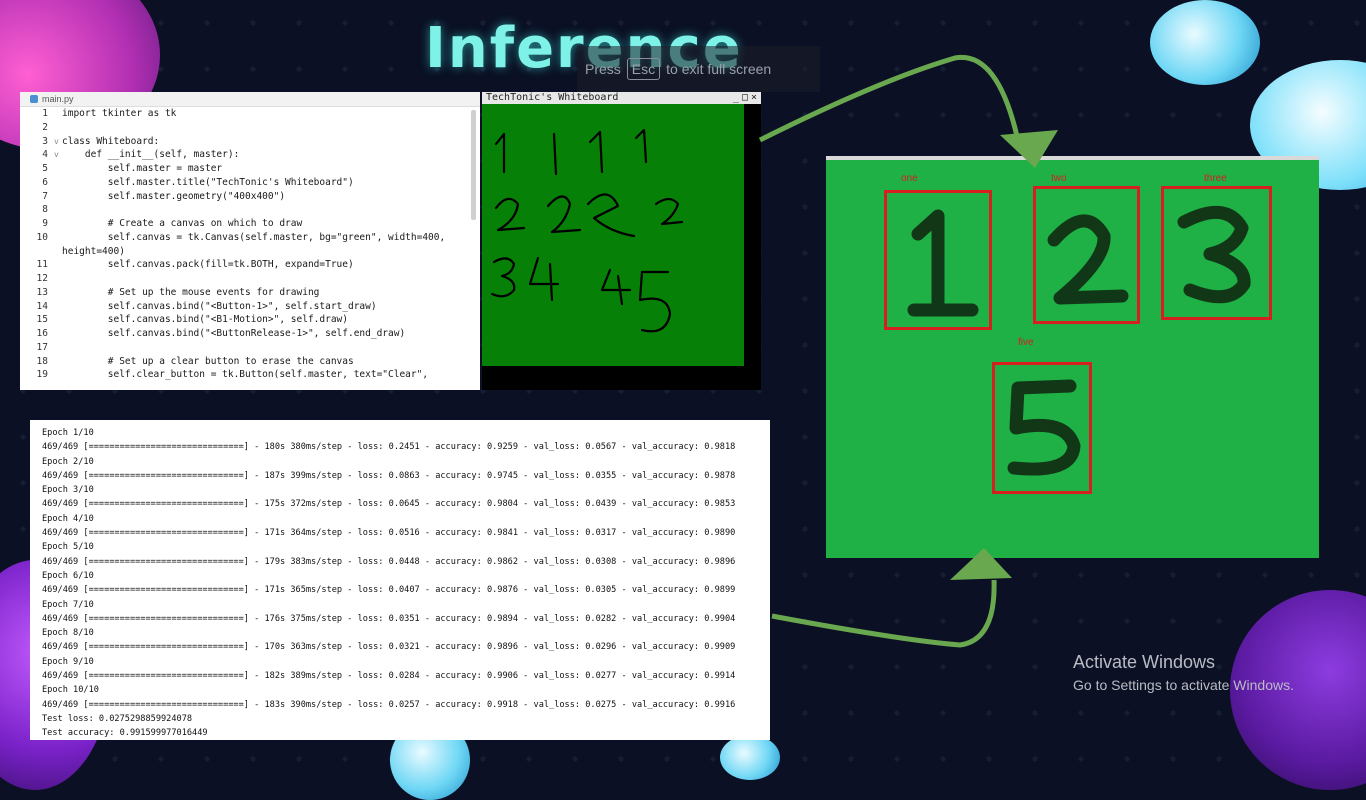  What do you see at coordinates (884, 613) in the screenshot?
I see `arrow-from-log` at bounding box center [884, 613].